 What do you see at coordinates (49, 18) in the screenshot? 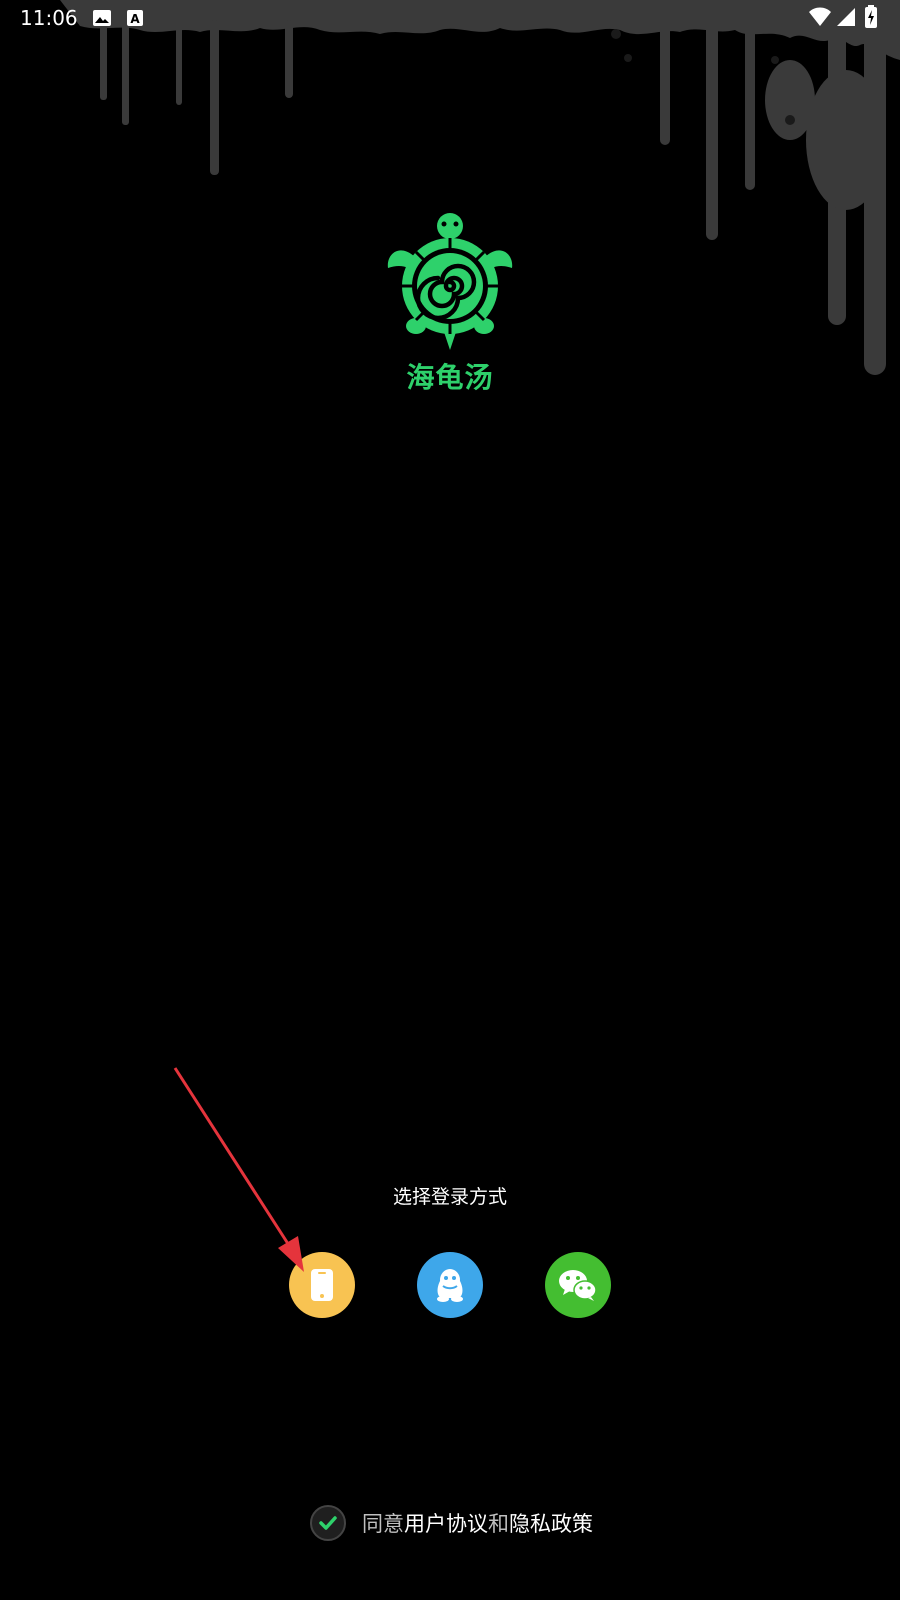
I see `status-time: 11:06` at bounding box center [49, 18].